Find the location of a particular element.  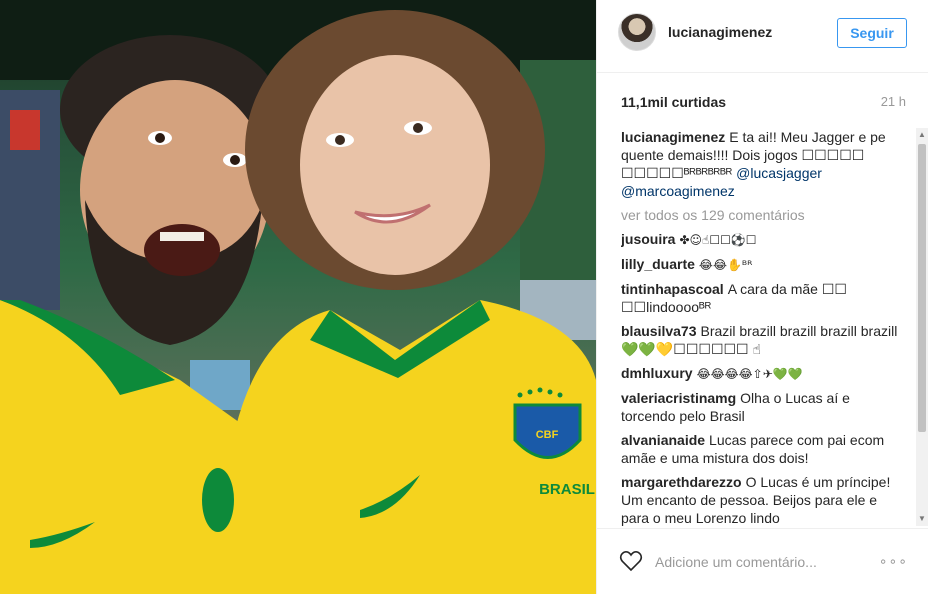

caption-username: lucianagimenez is located at coordinates (673, 137).